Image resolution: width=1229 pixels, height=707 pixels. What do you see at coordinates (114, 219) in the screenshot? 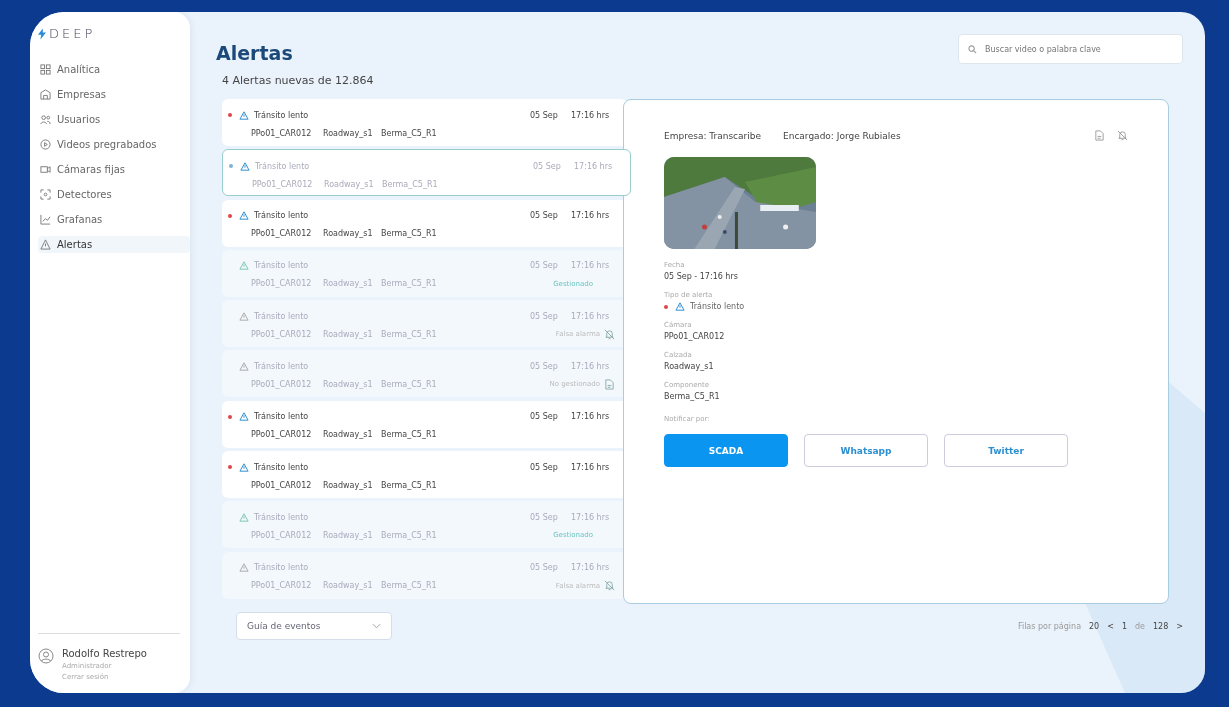
I see `sidebar-item: Grafanas` at bounding box center [114, 219].